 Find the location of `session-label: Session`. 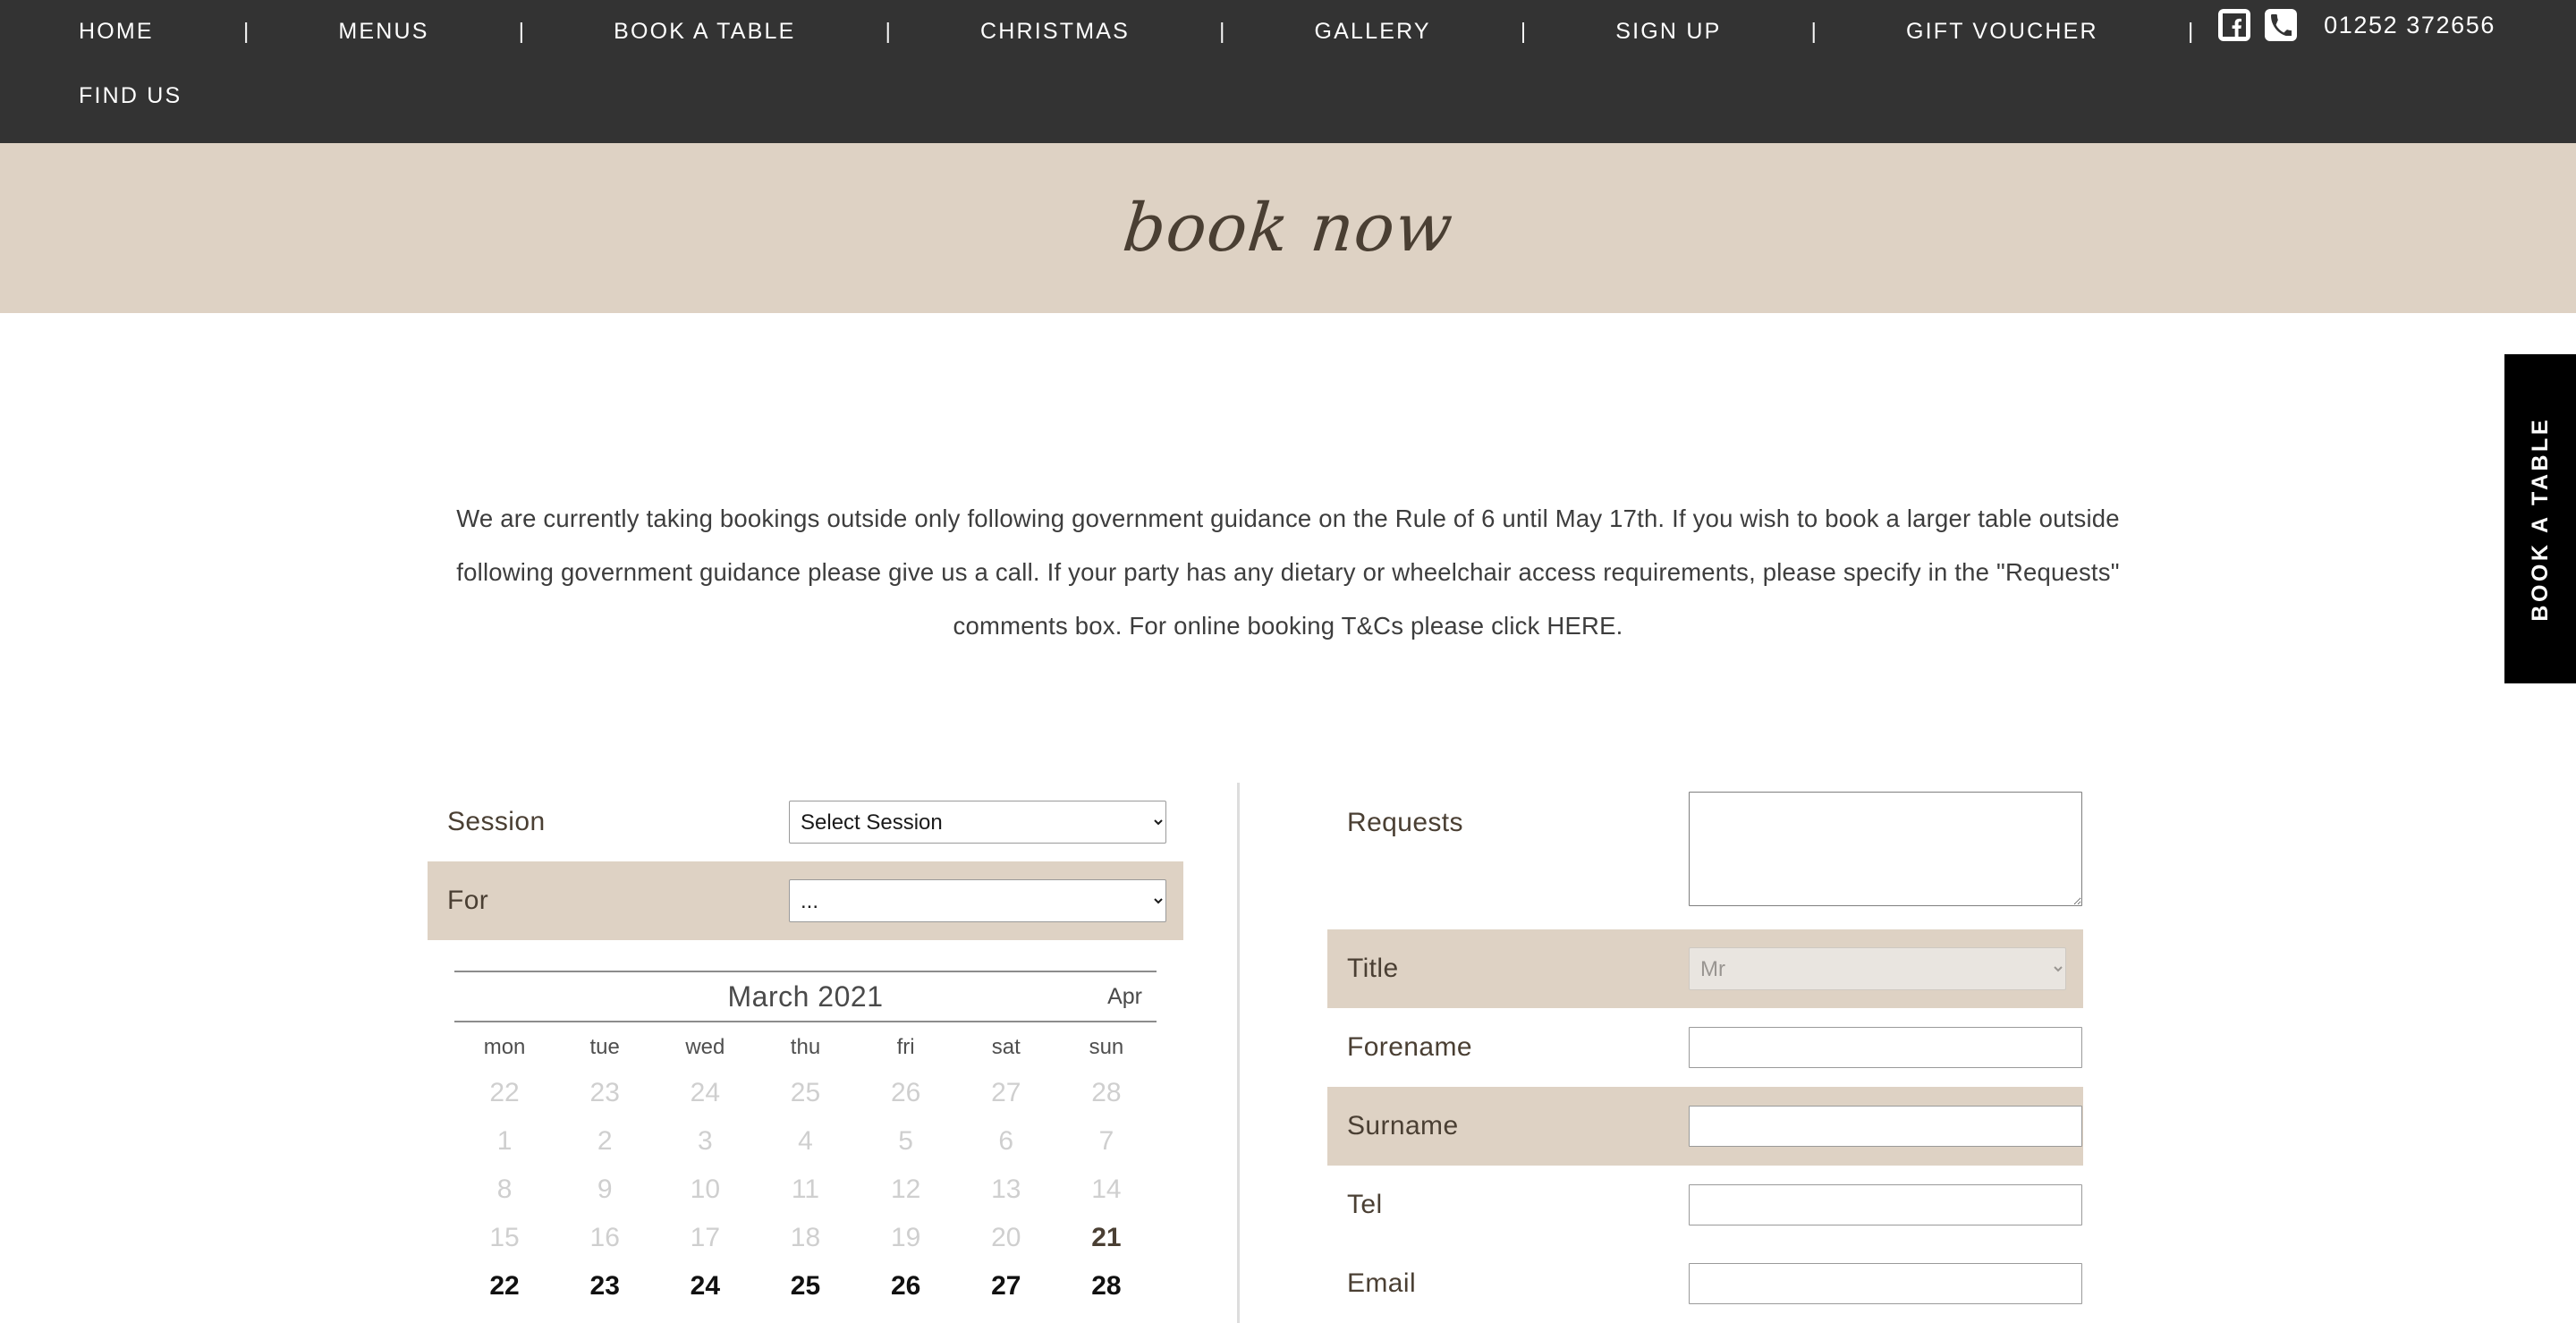

session-label: Session is located at coordinates (496, 821).